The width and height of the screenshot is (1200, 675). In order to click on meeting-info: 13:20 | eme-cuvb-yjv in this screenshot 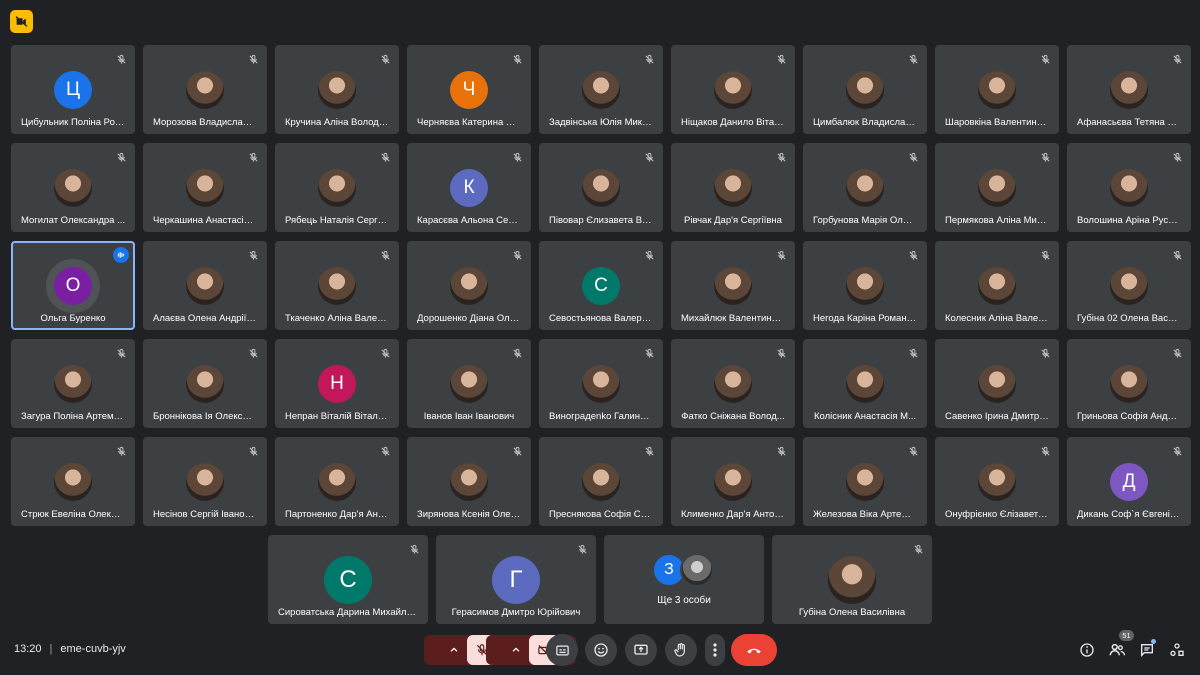, I will do `click(70, 649)`.